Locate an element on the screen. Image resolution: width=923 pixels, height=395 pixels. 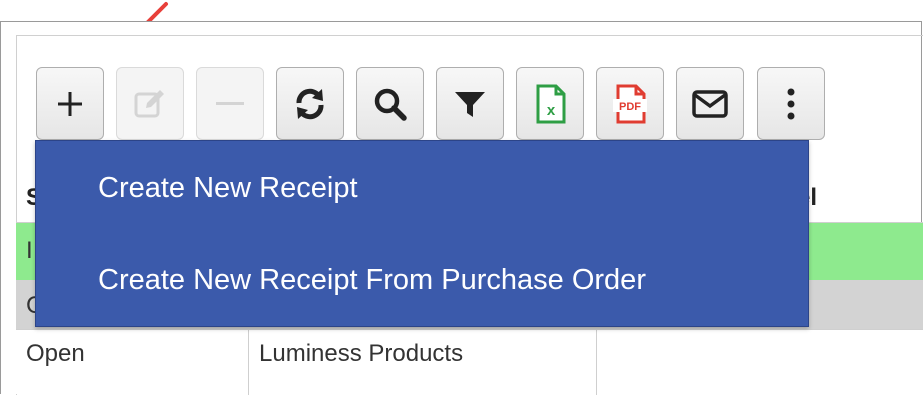
edit-icon is located at coordinates (149, 103).